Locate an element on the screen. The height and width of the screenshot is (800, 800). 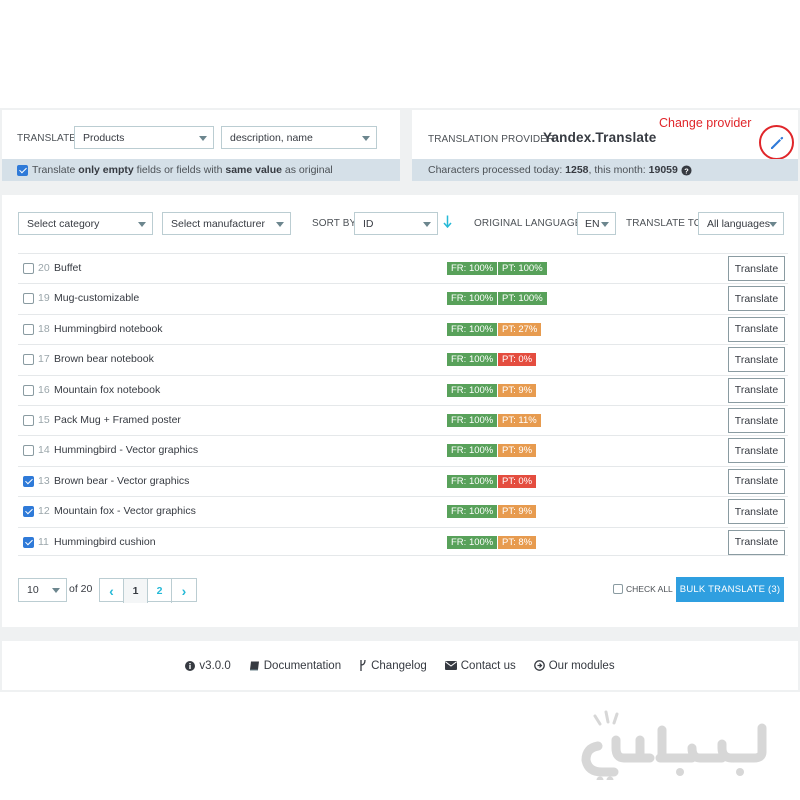
help-icon: ? is located at coordinates (686, 170).